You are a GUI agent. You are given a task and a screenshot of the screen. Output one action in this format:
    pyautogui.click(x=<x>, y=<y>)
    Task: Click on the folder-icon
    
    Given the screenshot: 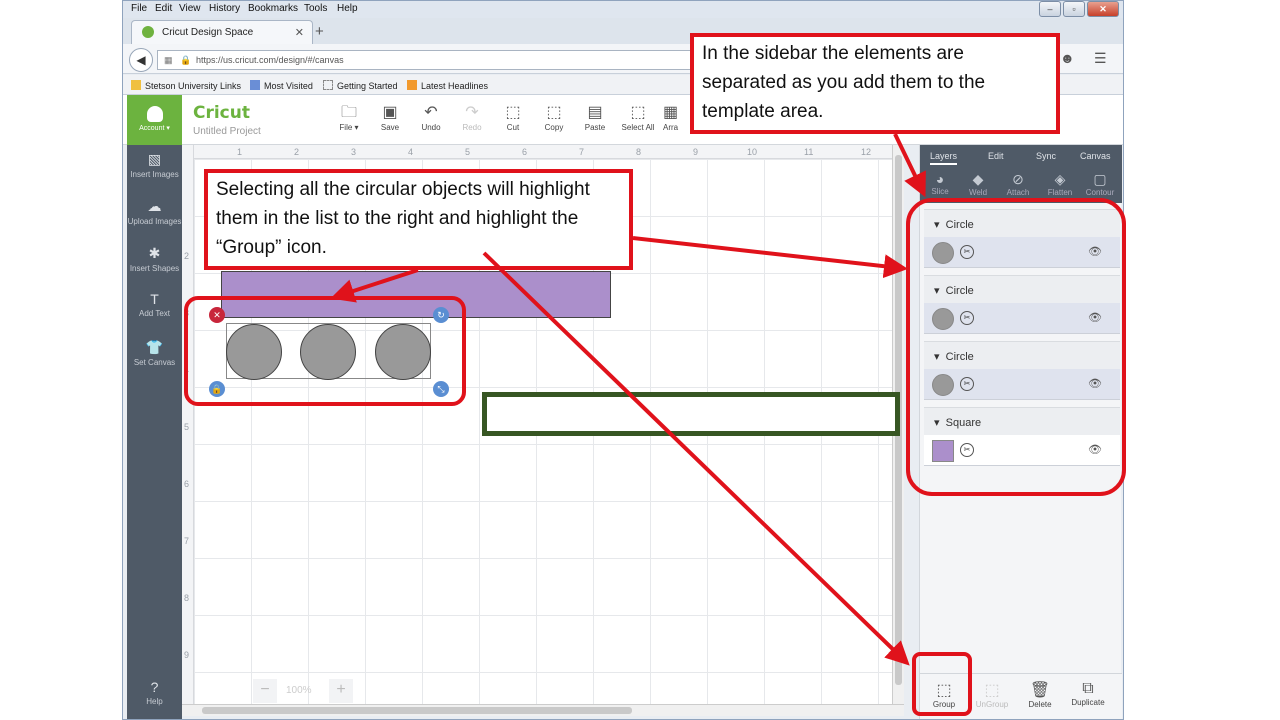 What is the action you would take?
    pyautogui.click(x=136, y=85)
    